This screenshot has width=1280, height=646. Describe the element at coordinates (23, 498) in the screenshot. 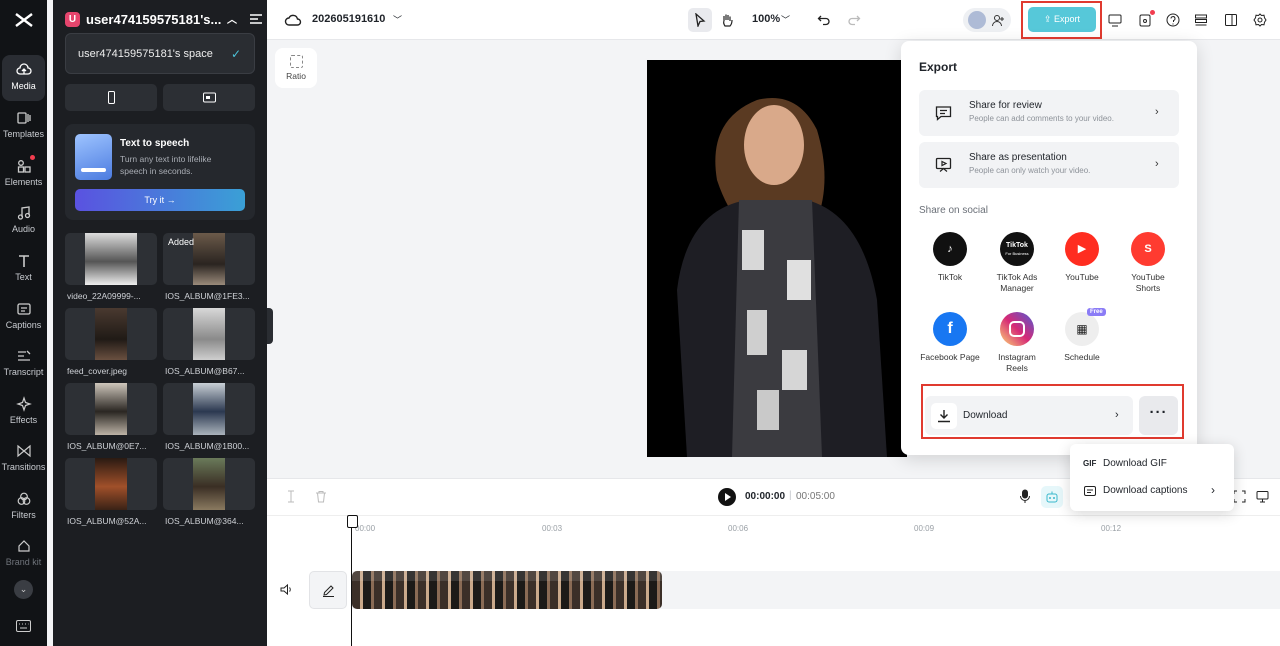

I see `filters-icon` at that location.